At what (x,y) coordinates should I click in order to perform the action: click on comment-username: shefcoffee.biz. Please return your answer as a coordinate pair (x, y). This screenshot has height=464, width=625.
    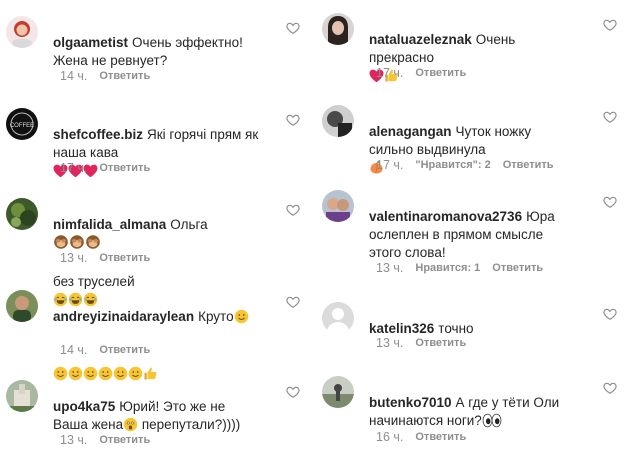
    Looking at the image, I should click on (98, 134).